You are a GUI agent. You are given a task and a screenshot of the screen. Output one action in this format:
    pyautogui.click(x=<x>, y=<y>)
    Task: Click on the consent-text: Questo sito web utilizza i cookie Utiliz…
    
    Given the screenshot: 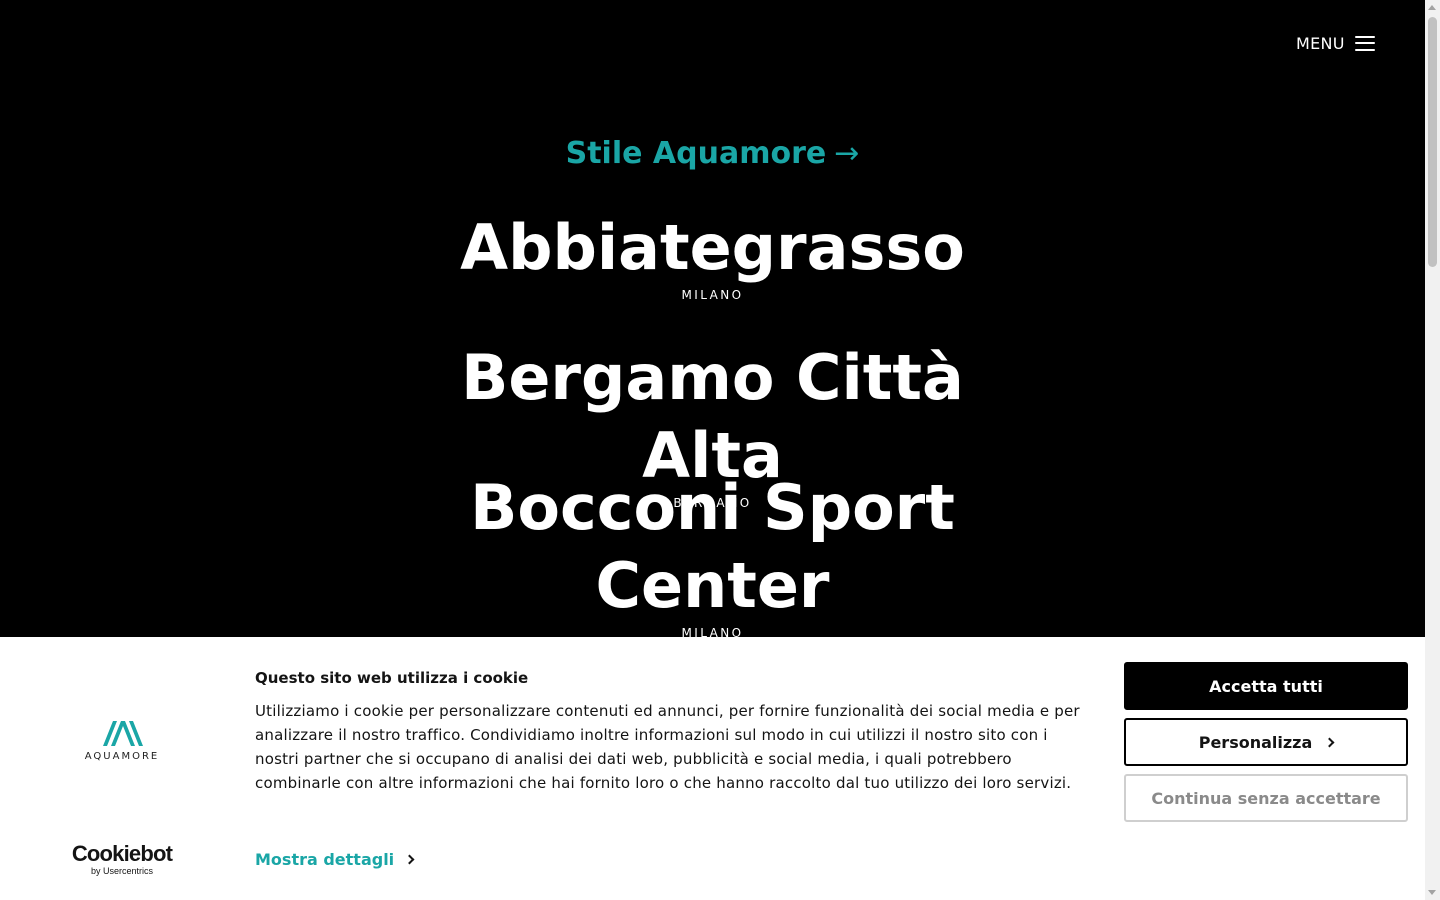 What is the action you would take?
    pyautogui.click(x=675, y=732)
    